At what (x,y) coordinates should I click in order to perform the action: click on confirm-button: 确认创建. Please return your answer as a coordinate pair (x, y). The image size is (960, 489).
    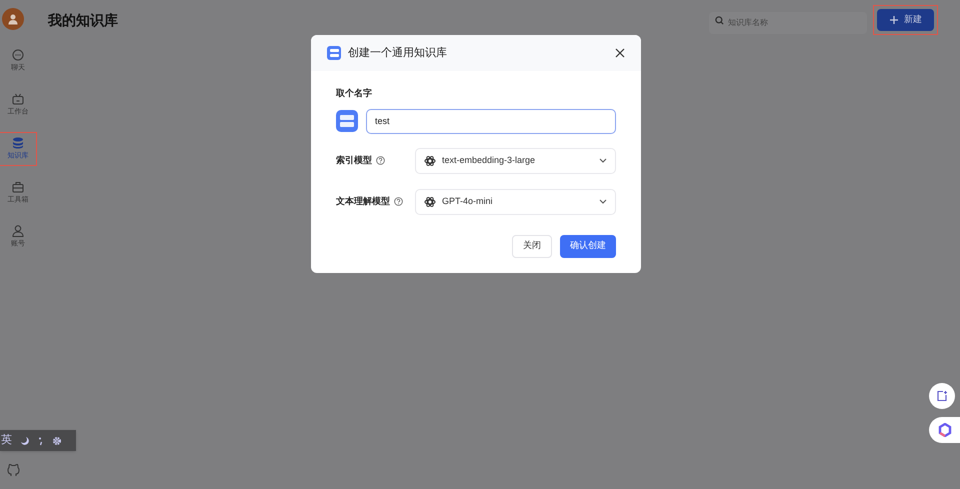
    Looking at the image, I should click on (588, 246).